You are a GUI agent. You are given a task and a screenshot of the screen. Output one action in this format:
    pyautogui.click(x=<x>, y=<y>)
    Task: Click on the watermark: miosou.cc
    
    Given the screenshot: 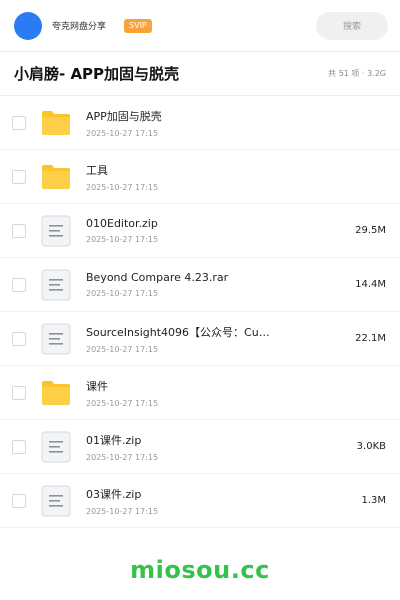 What is the action you would take?
    pyautogui.click(x=200, y=570)
    